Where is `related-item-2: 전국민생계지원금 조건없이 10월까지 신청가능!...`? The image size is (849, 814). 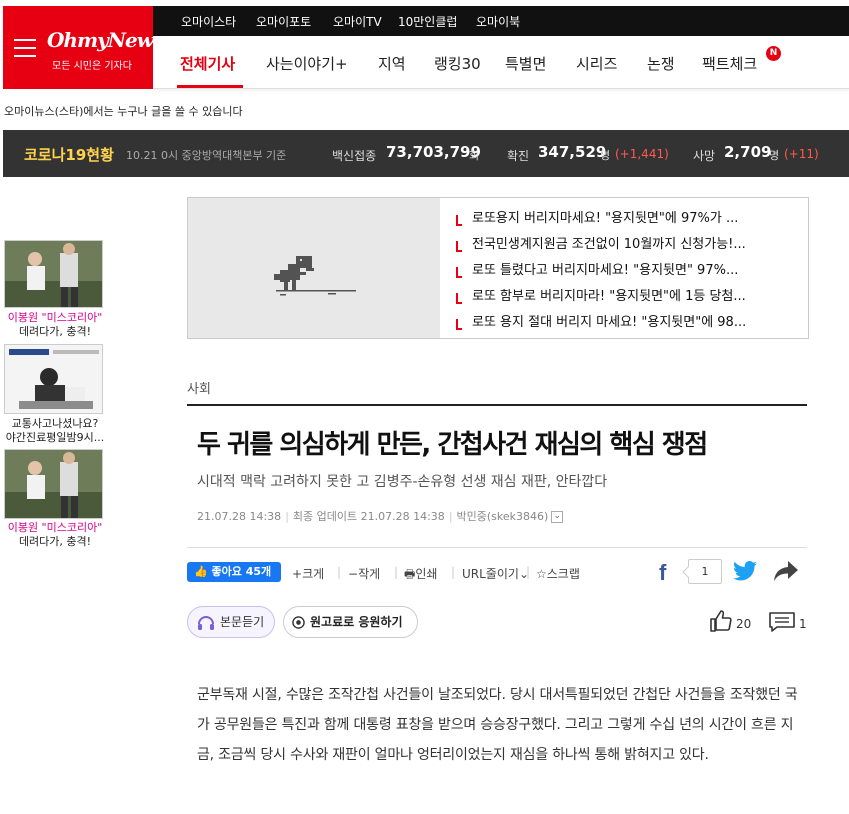
related-item-2: 전국민생계지원금 조건없이 10월까지 신청가능!... is located at coordinates (628, 245).